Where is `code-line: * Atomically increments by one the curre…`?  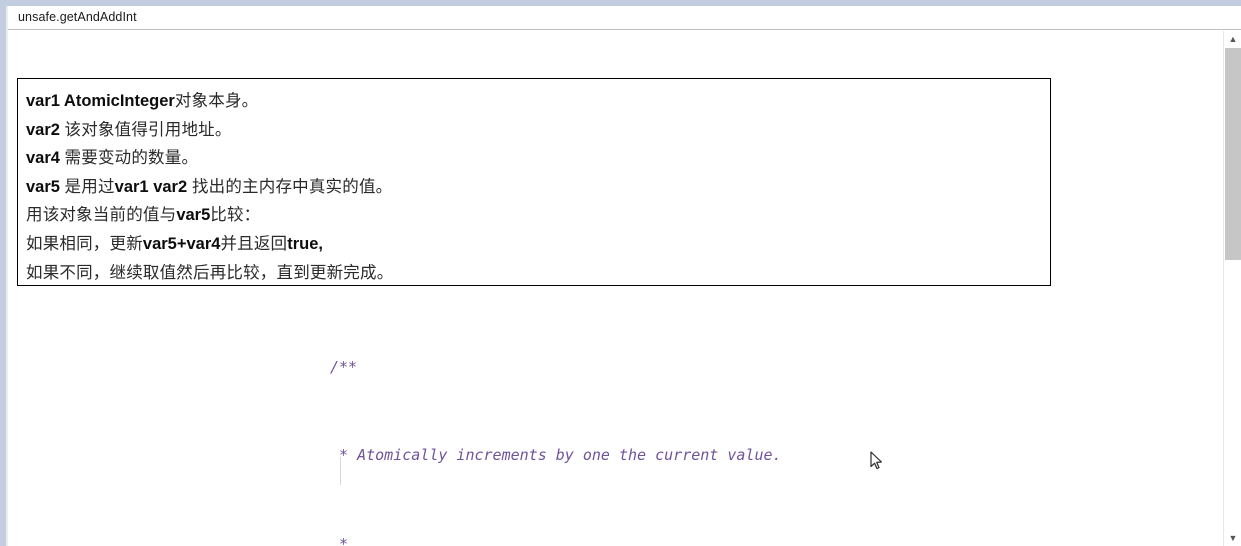 code-line: * Atomically increments by one the curre… is located at coordinates (611, 455).